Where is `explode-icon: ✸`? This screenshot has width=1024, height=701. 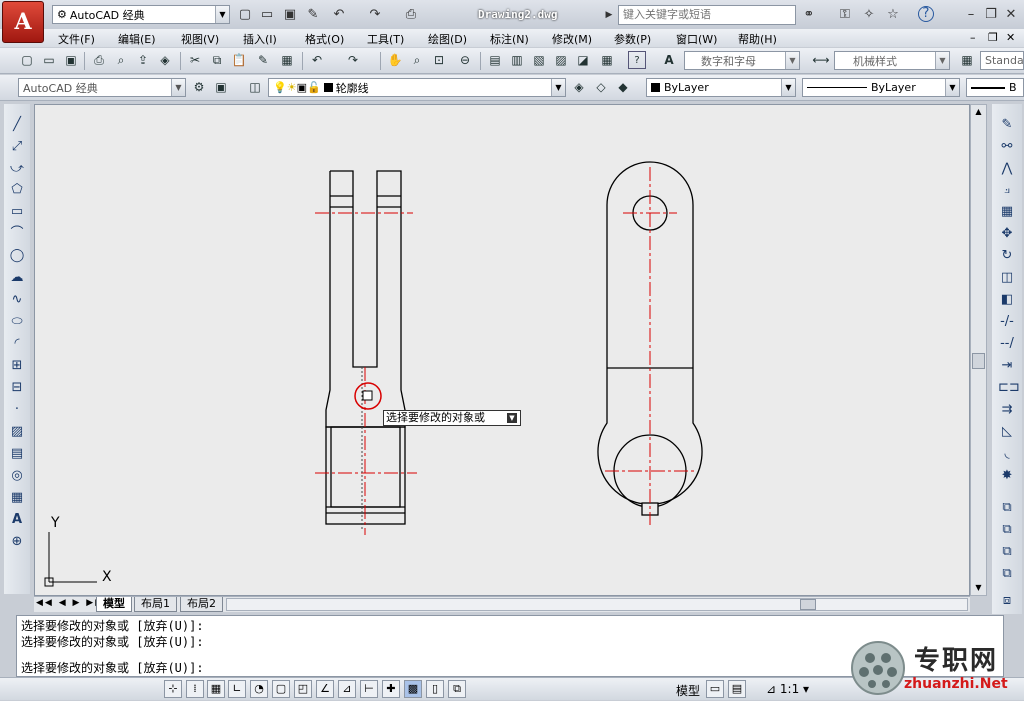
explode-icon: ✸ is located at coordinates (1007, 476).